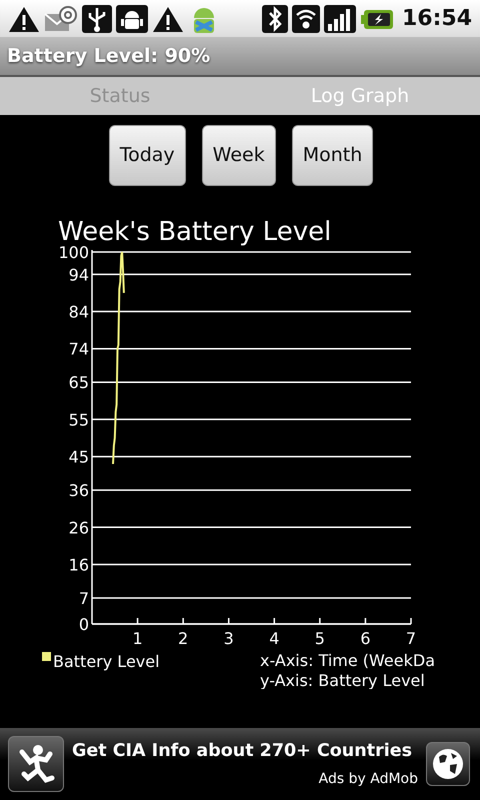 The height and width of the screenshot is (800, 480). I want to click on axis-note: x-Axis: Time (WeekDa, so click(348, 660).